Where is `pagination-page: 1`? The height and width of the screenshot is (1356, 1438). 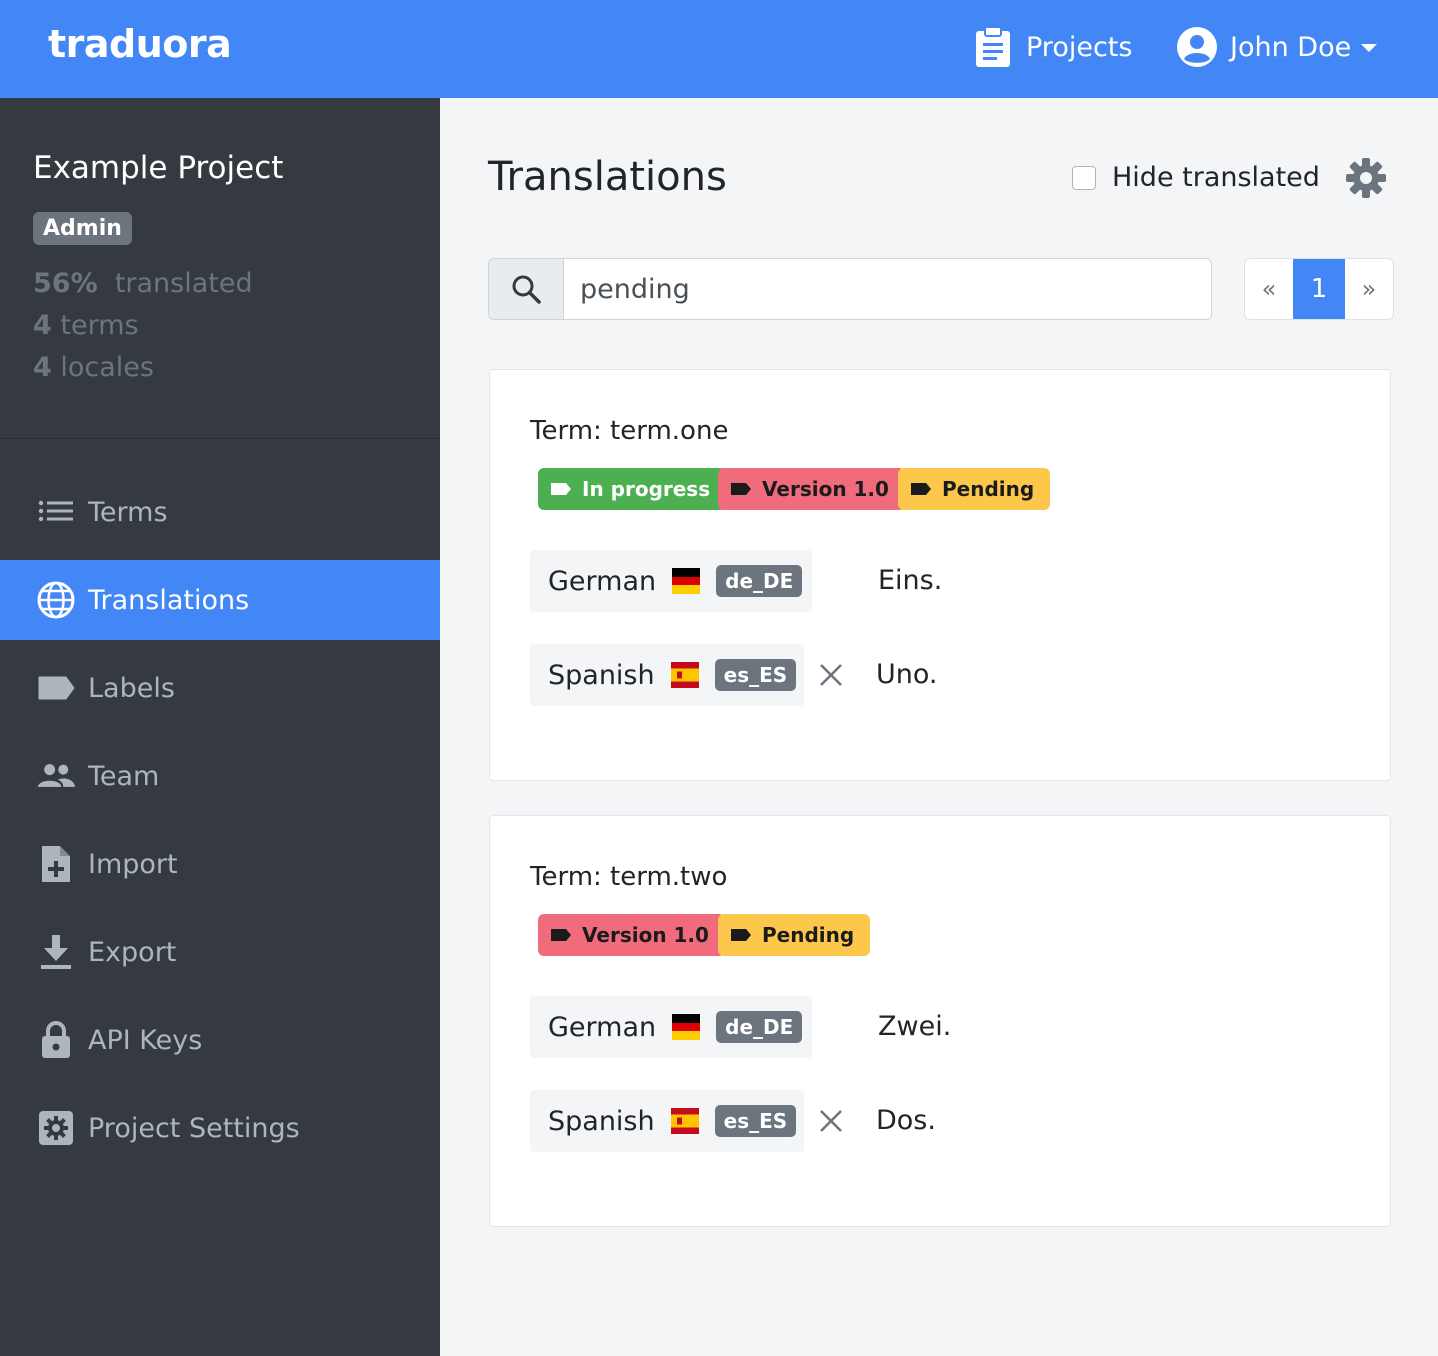 pagination-page: 1 is located at coordinates (1319, 289).